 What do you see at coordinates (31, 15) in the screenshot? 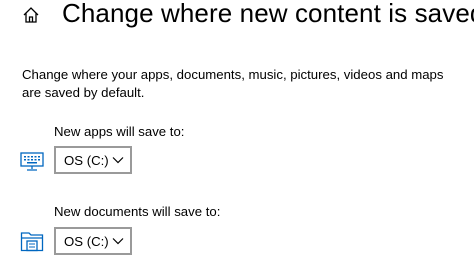
I see `home-icon` at bounding box center [31, 15].